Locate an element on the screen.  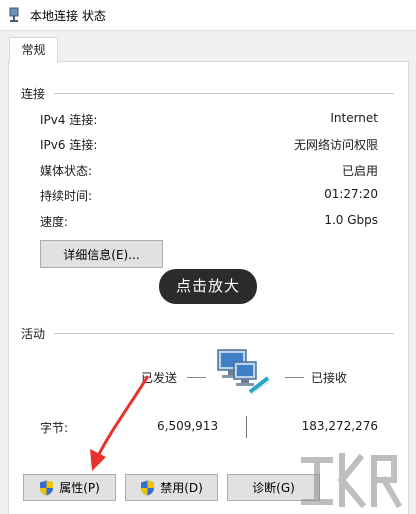
bytes-label: 字节: is located at coordinates (54, 428).